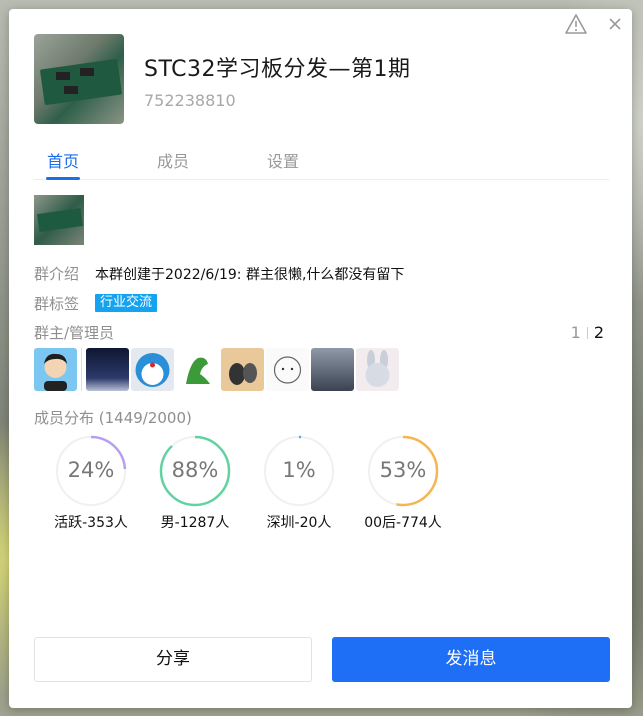  I want to click on admin-avatars, so click(216, 369).